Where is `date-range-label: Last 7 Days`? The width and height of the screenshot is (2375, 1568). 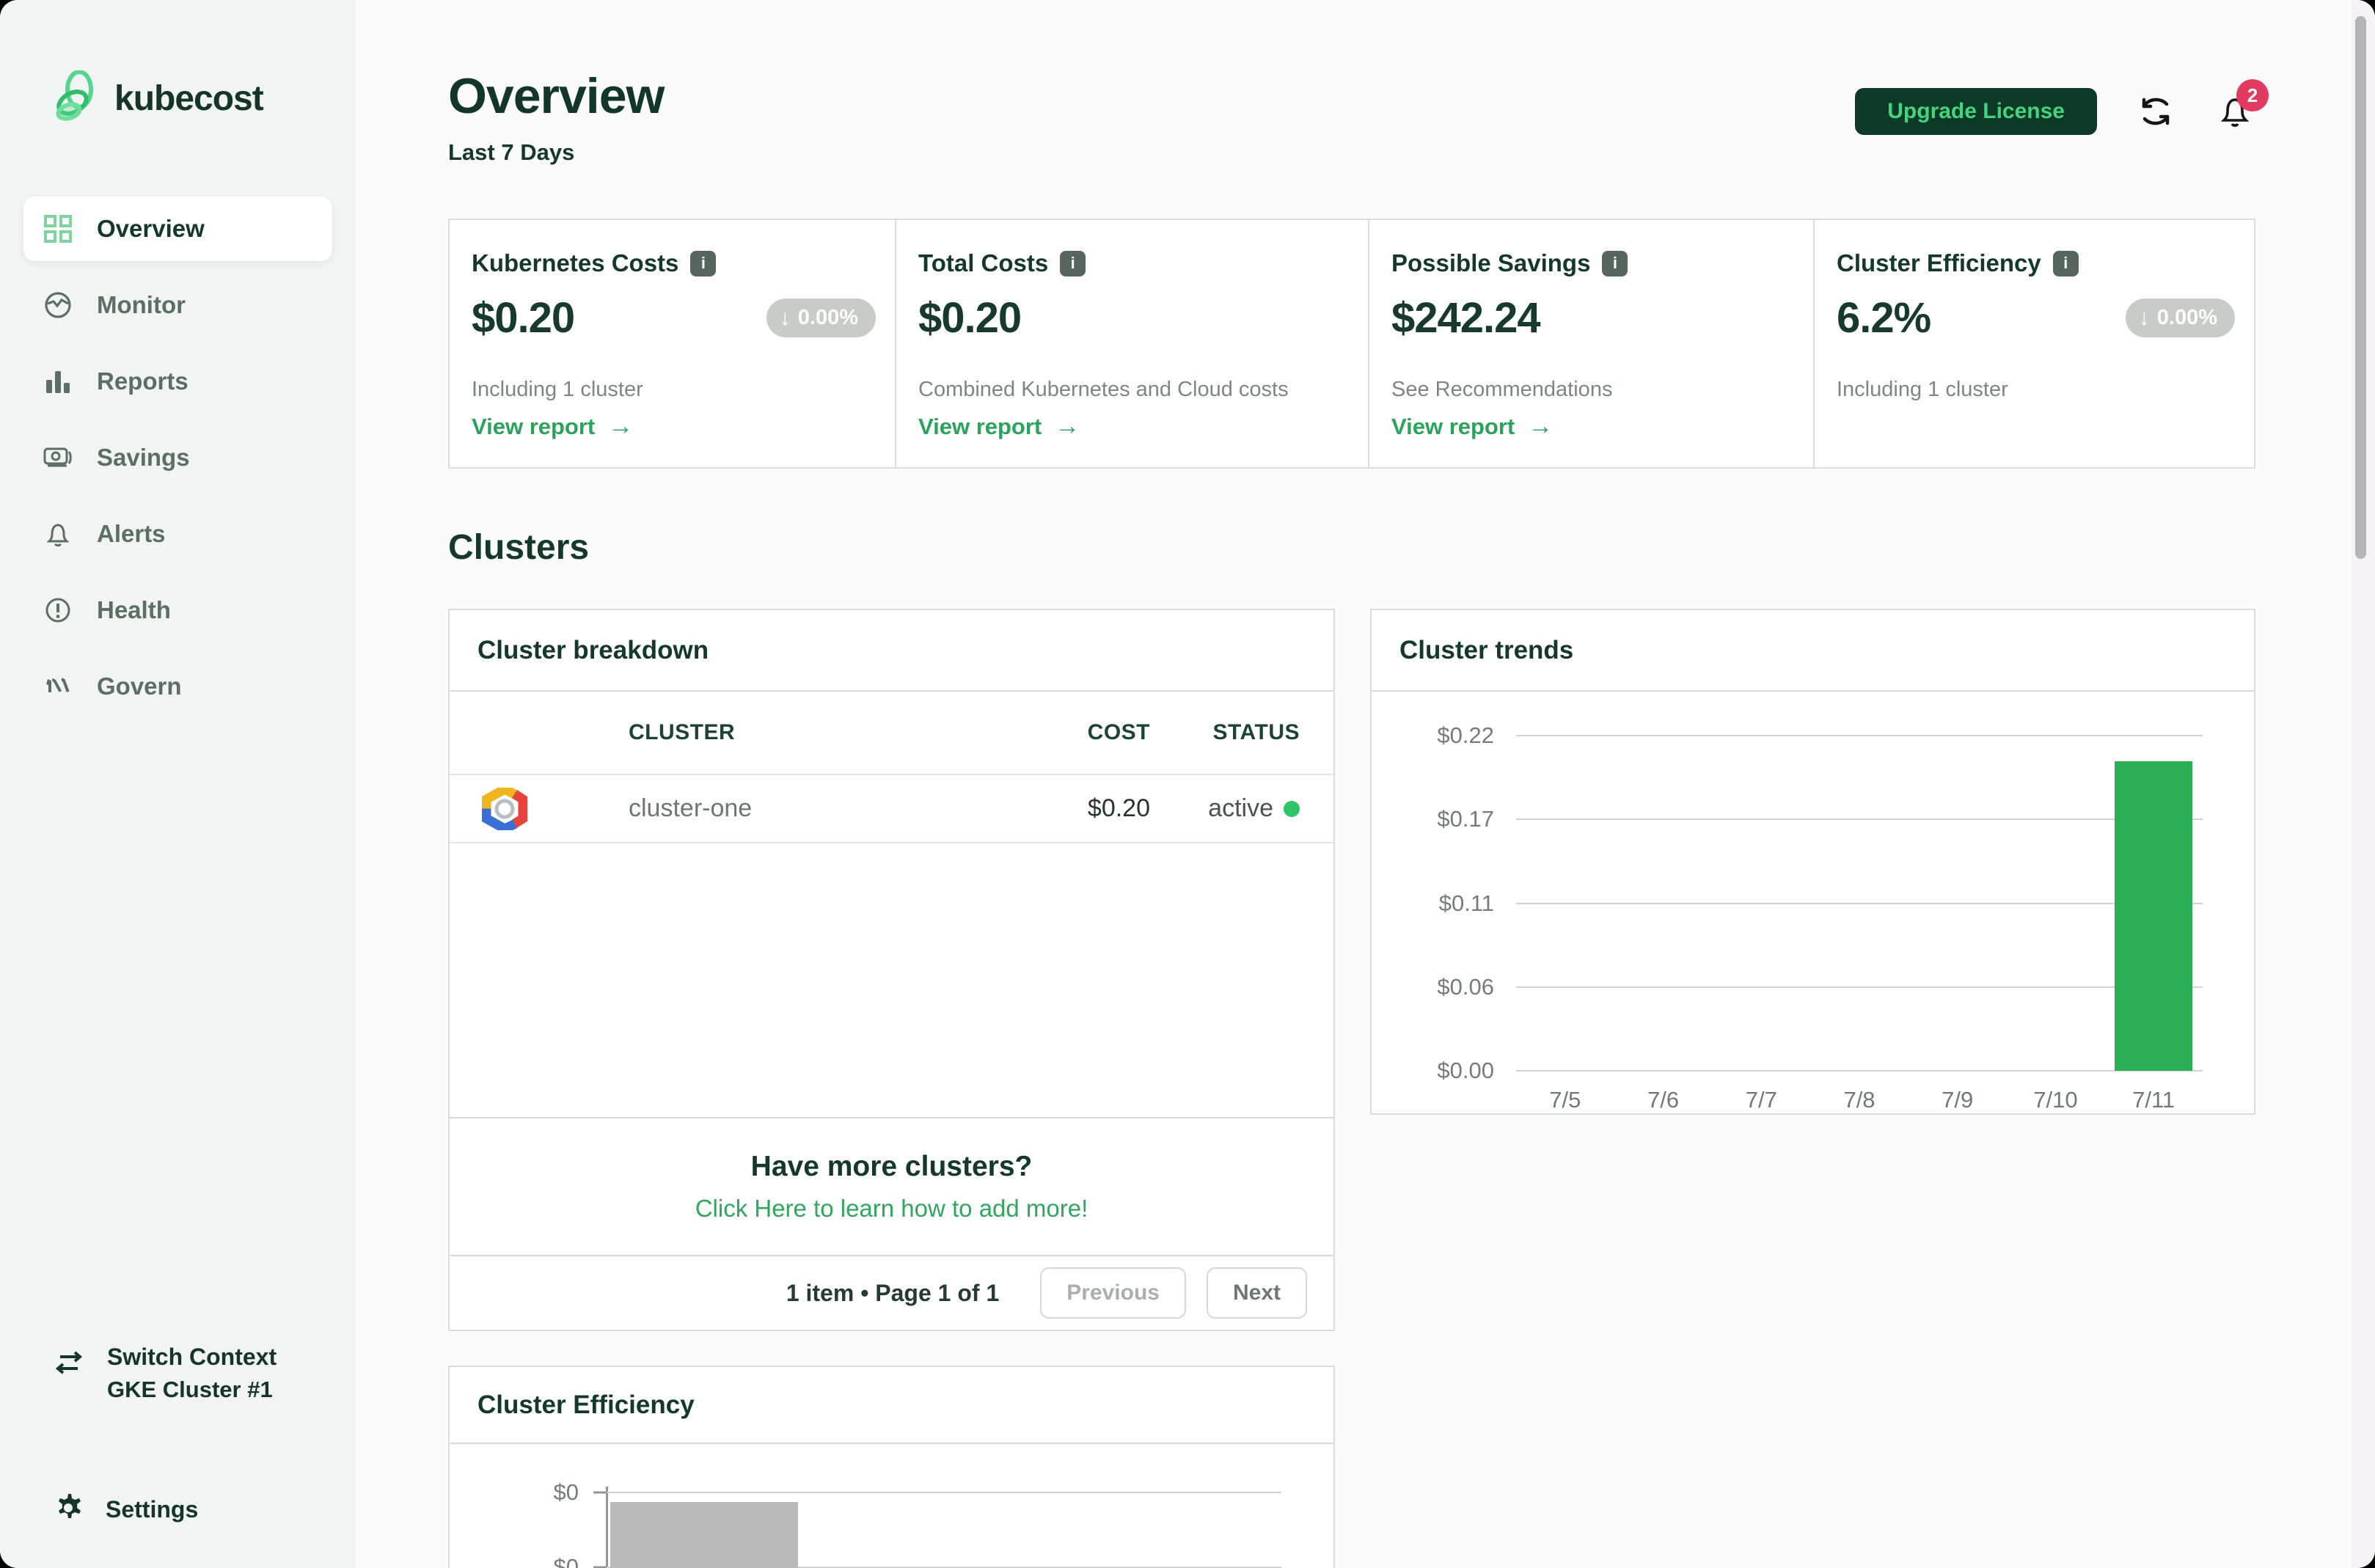 date-range-label: Last 7 Days is located at coordinates (511, 152).